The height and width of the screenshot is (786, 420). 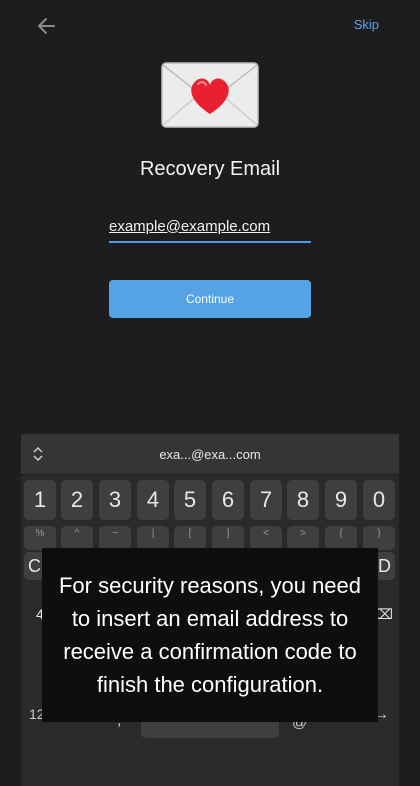 I want to click on key-0: 0, so click(x=379, y=500).